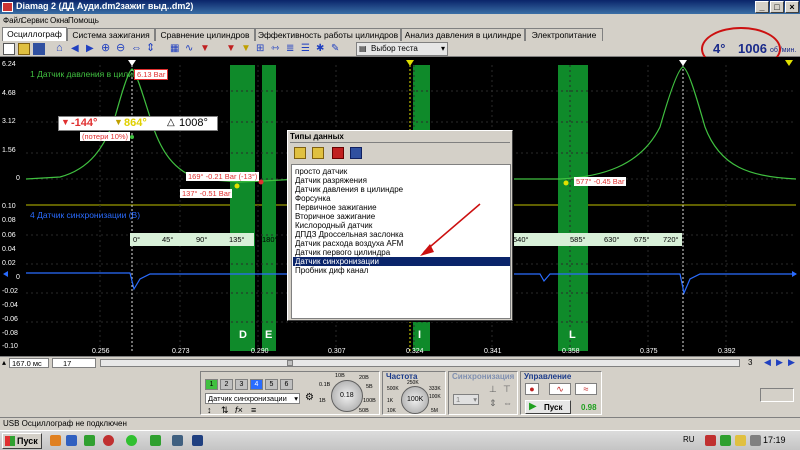 The height and width of the screenshot is (450, 800). I want to click on maximize-button: □, so click(777, 7).